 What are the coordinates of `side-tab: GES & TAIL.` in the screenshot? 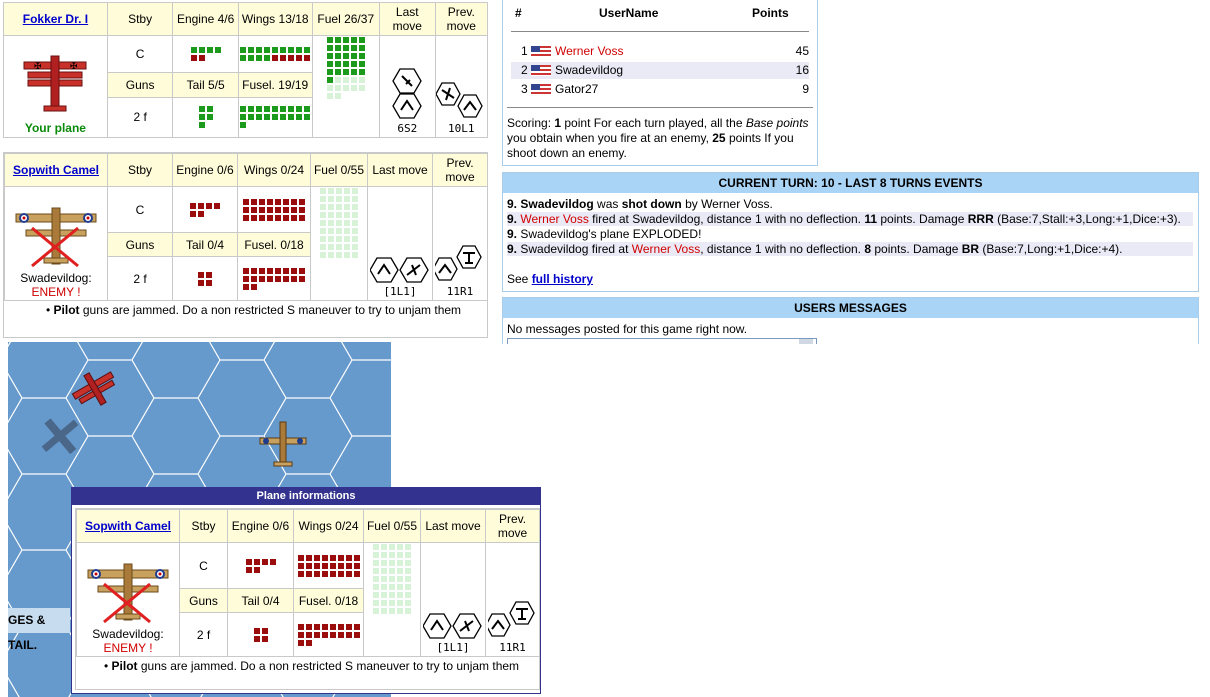 It's located at (39, 630).